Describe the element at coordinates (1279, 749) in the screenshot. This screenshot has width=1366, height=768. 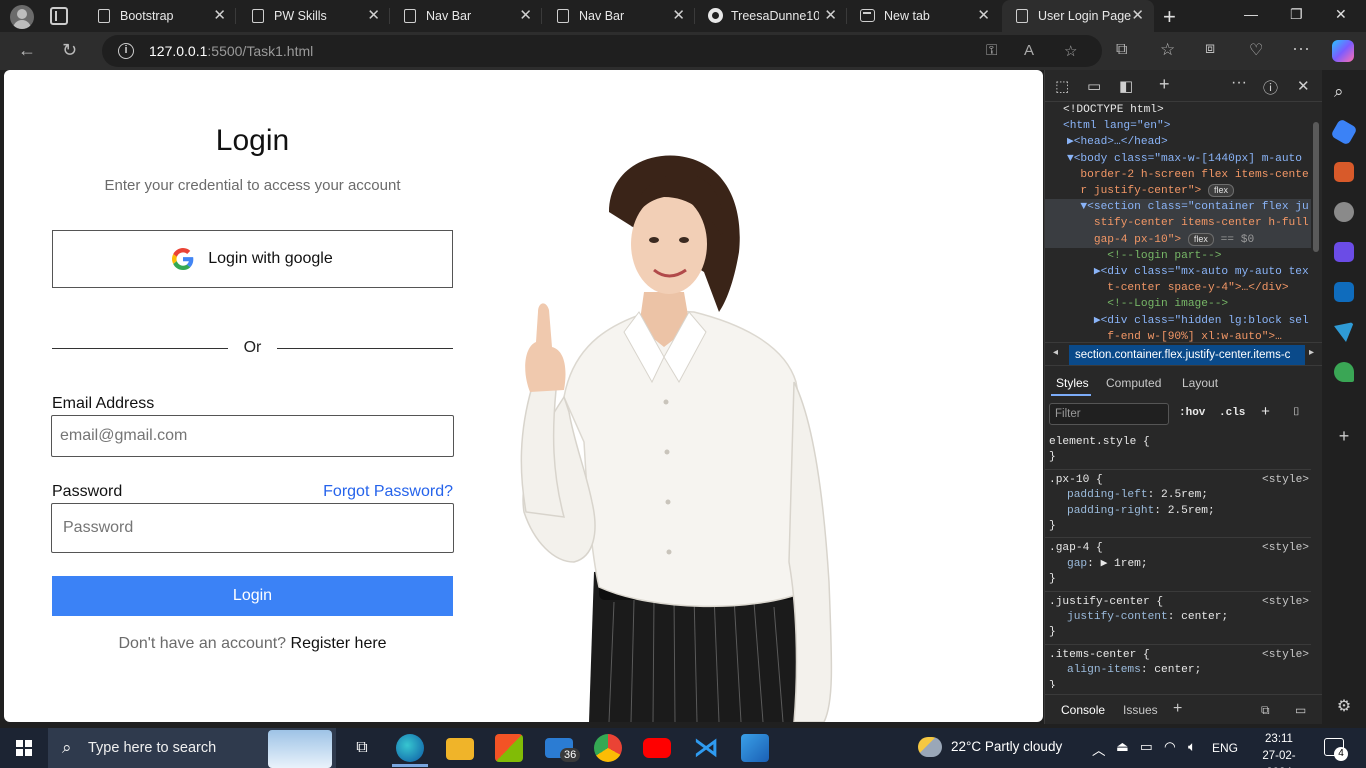
I see `clock: 23:11 27-02-2024` at that location.